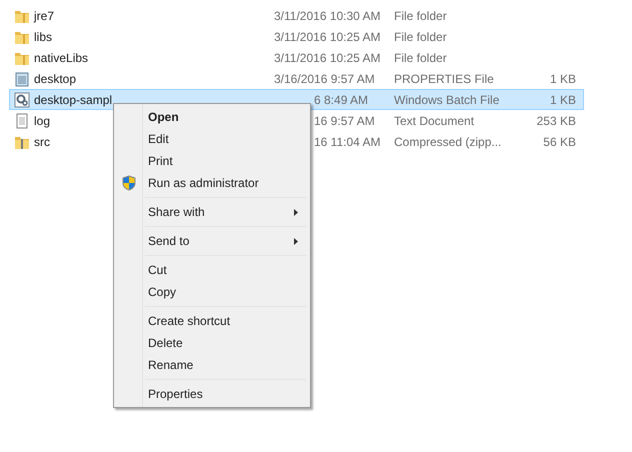 The width and height of the screenshot is (632, 452). What do you see at coordinates (212, 270) in the screenshot?
I see `menu-item: Cut` at bounding box center [212, 270].